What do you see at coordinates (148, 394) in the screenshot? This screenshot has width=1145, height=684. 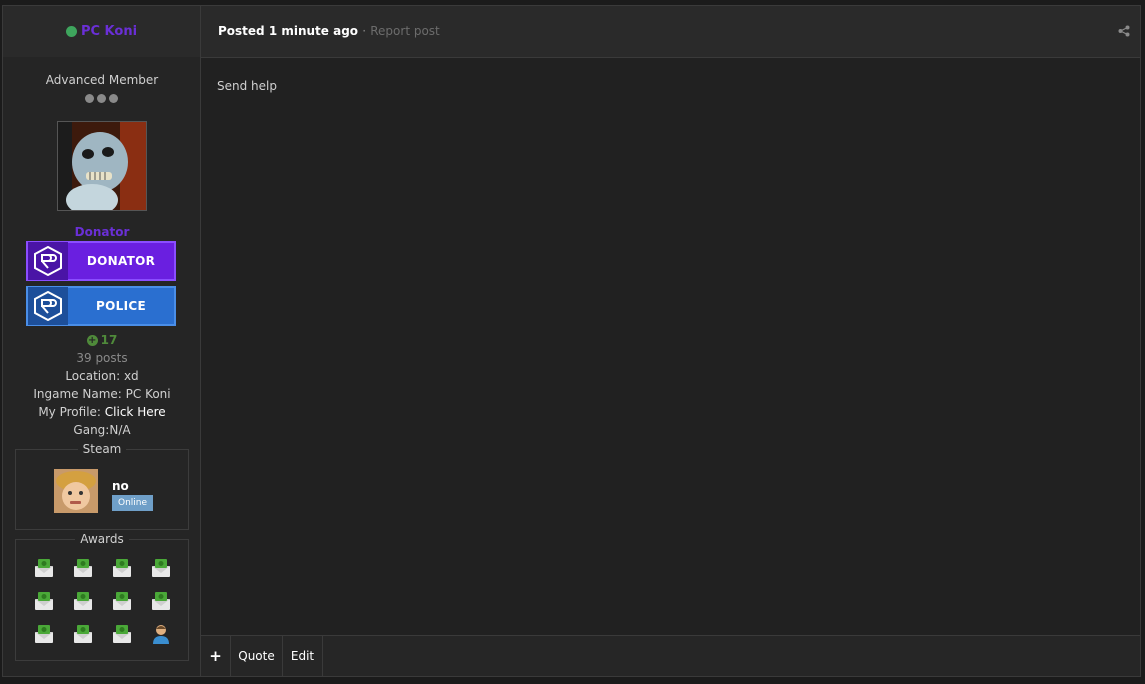 I see `ingame-value: PC Koni` at bounding box center [148, 394].